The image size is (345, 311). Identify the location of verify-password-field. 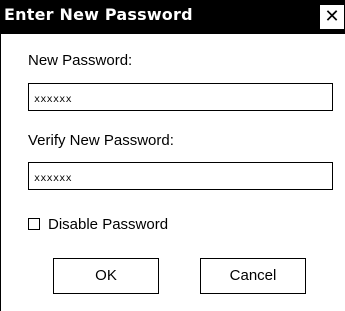
(180, 176).